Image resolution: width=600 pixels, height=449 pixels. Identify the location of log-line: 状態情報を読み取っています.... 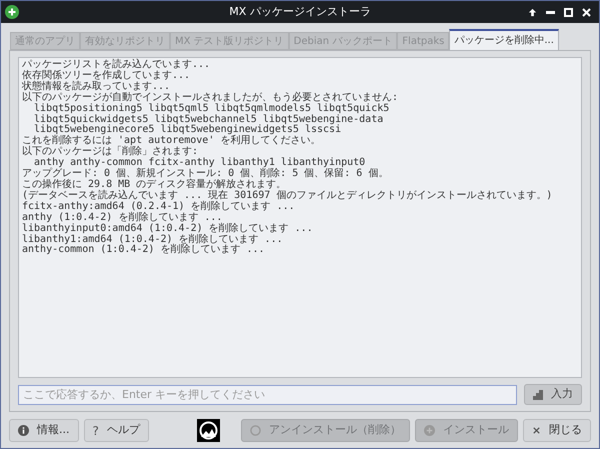
(97, 87).